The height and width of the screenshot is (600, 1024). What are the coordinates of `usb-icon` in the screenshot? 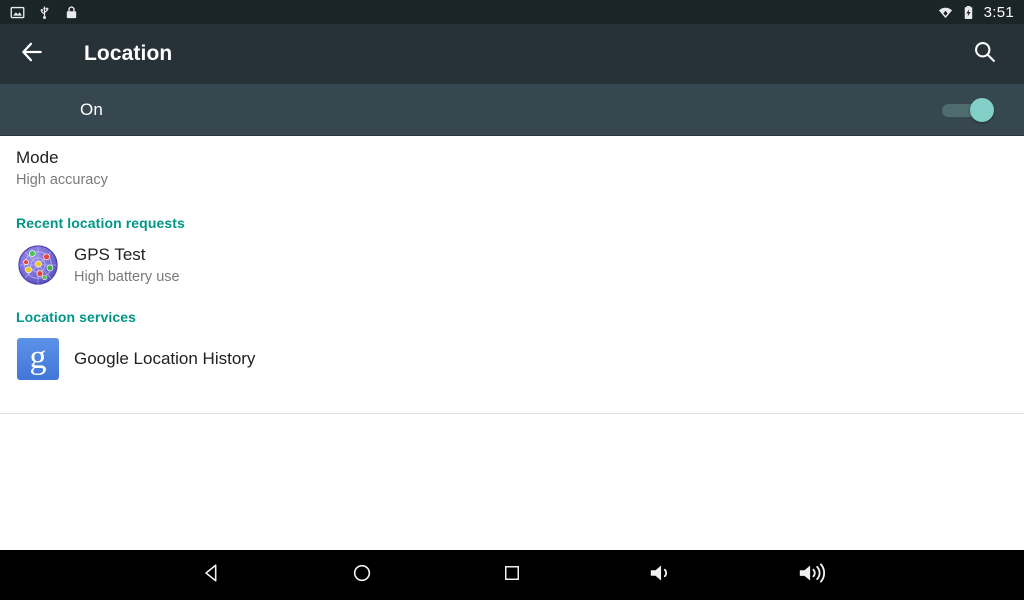 It's located at (44, 12).